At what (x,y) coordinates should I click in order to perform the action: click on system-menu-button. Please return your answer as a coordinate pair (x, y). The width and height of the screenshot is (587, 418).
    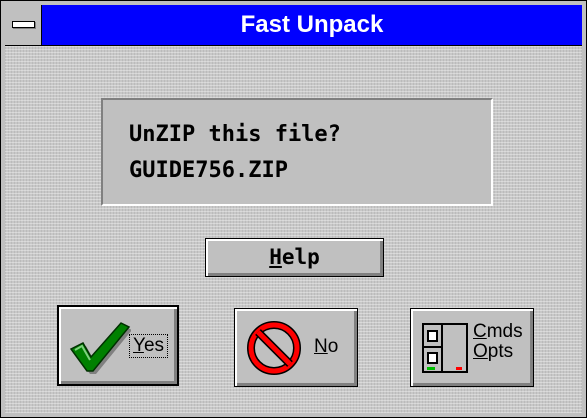
    Looking at the image, I should click on (23, 25).